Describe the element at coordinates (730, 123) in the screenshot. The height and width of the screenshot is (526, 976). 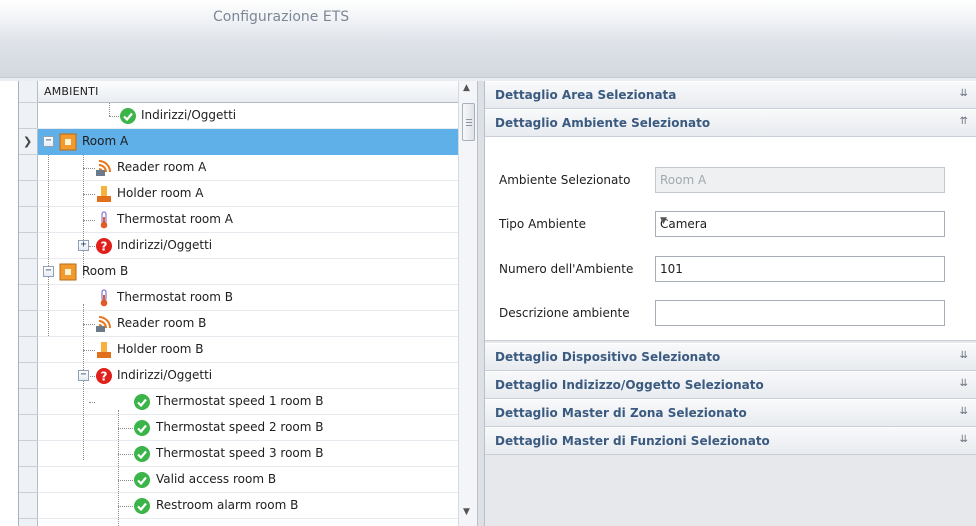
I see `section-dettaglio-ambiente: Dettaglio Ambiente Selezionato ⇈` at that location.